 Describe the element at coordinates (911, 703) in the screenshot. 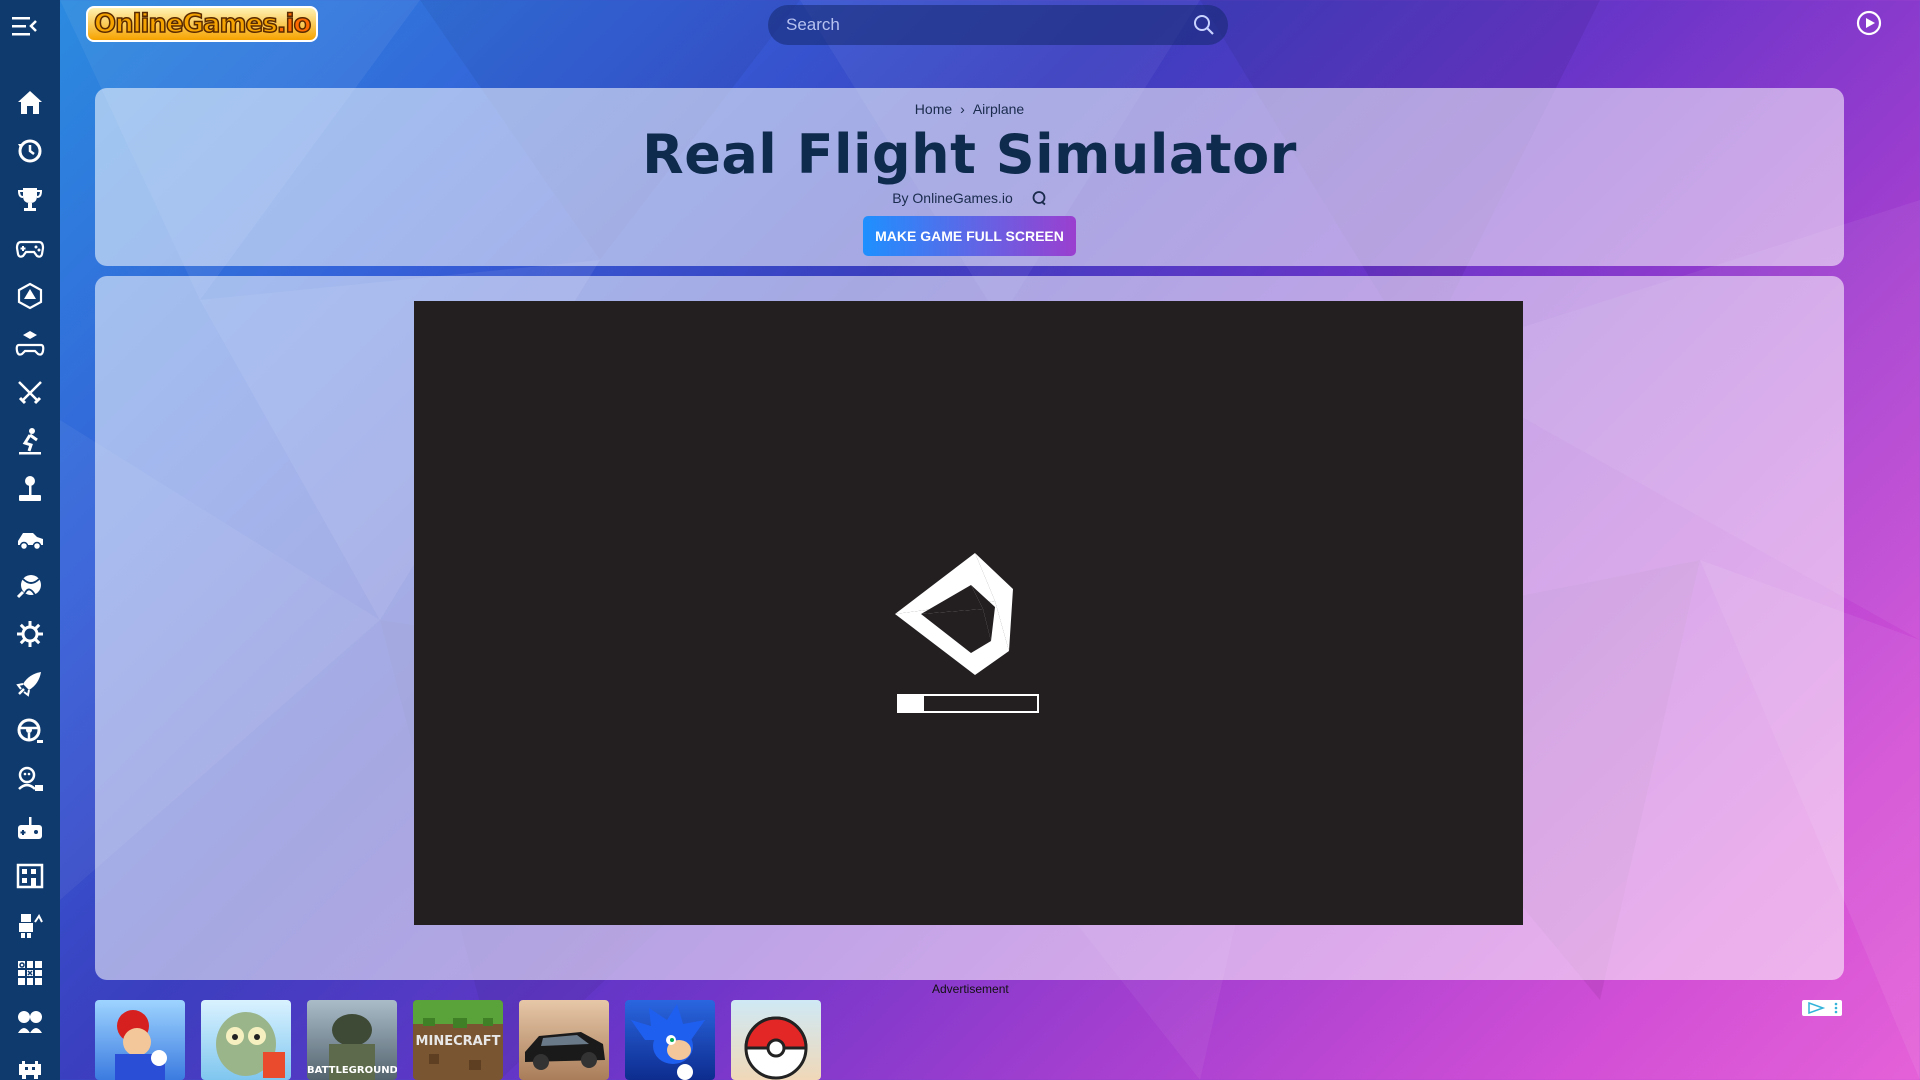

I see `loading-progress-fill` at that location.